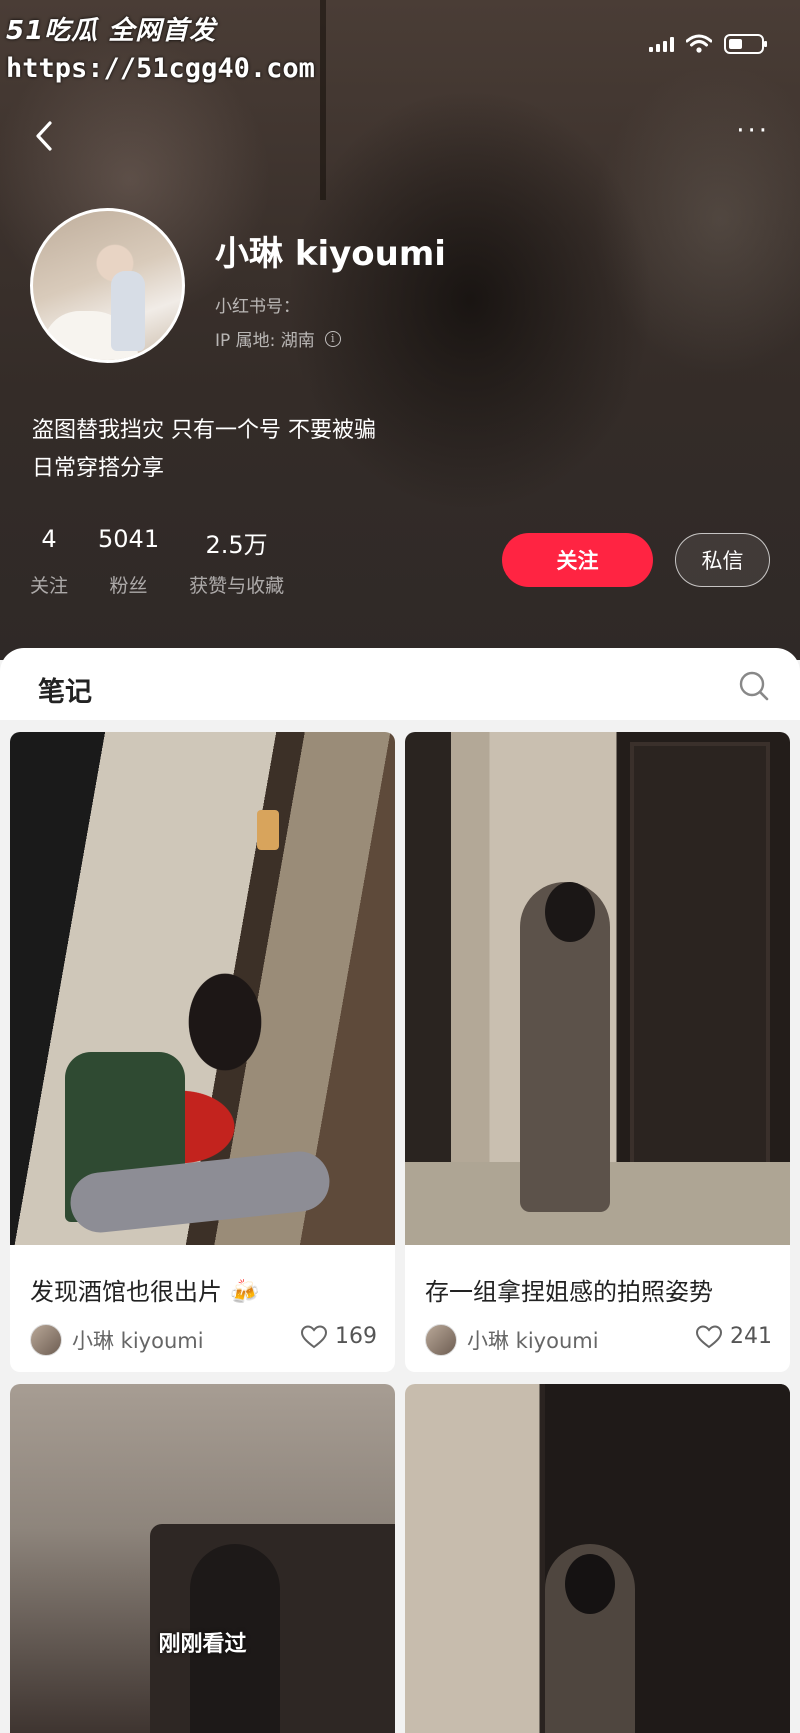 This screenshot has width=800, height=1733. I want to click on note-card: 刚刚看过, so click(202, 1558).